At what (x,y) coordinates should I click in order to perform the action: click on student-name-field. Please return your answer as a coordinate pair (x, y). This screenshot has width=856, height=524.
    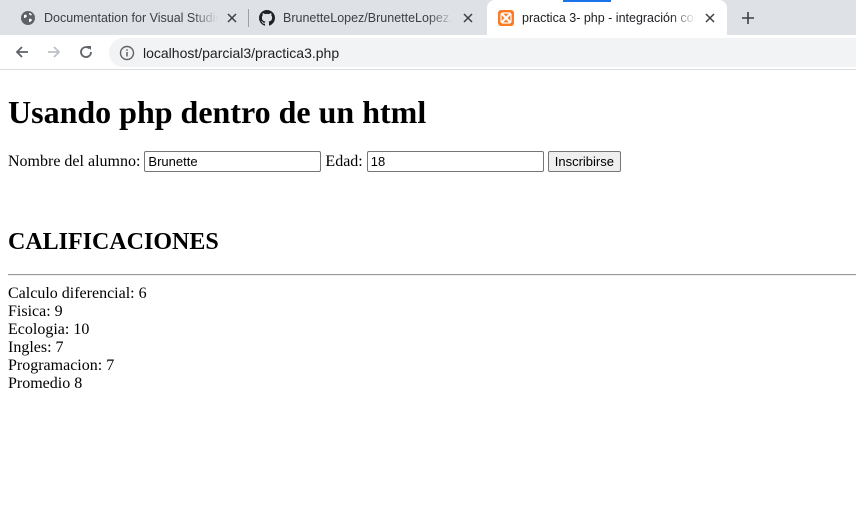
    Looking at the image, I should click on (233, 161).